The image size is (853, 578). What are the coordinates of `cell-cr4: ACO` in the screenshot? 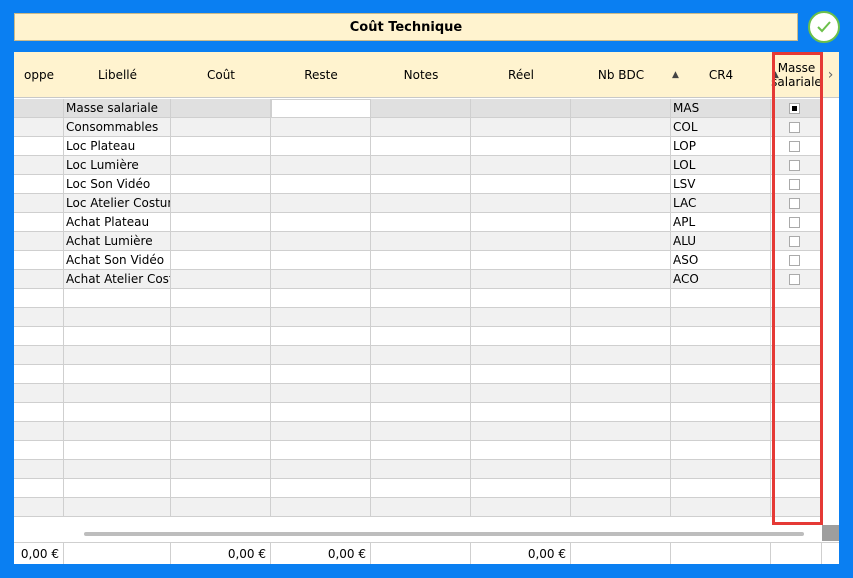 It's located at (721, 279).